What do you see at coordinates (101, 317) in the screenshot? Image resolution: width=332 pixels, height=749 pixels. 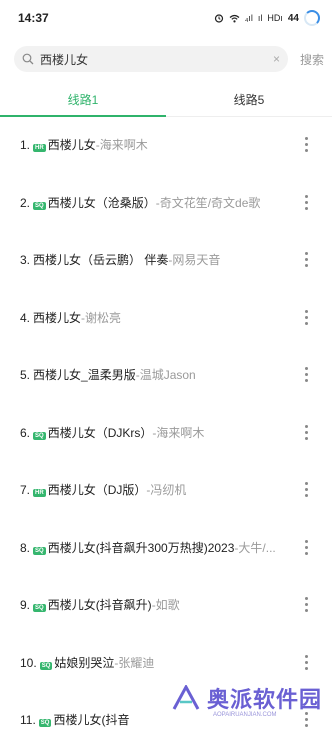 I see `song-artist: -谢松亮` at bounding box center [101, 317].